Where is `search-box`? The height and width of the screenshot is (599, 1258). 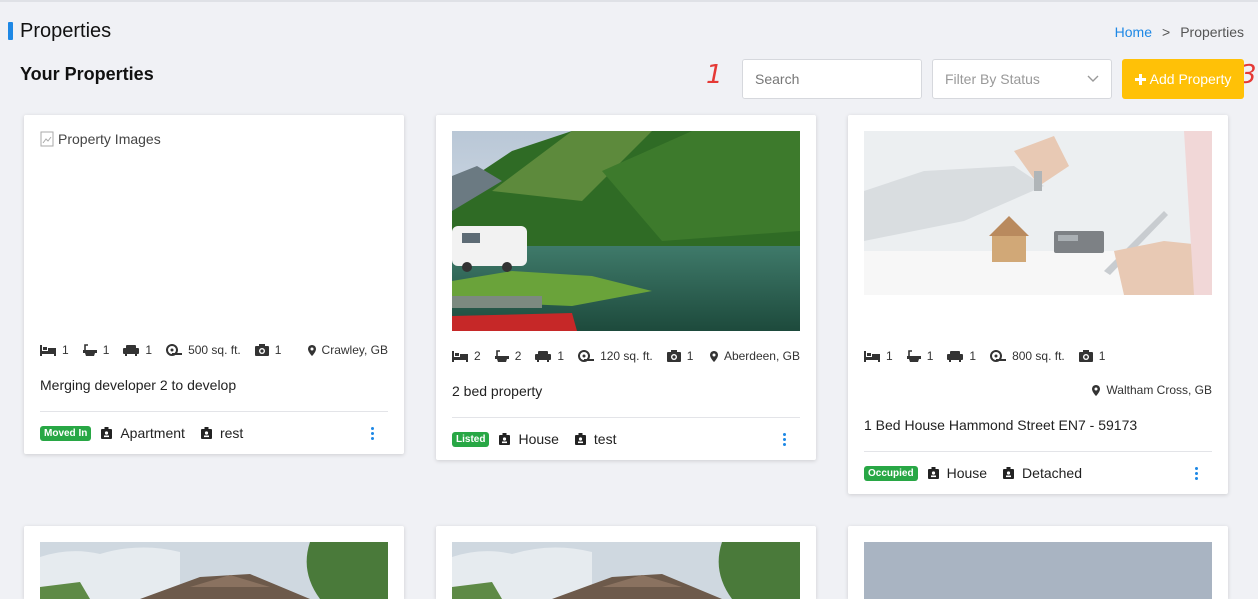
search-box is located at coordinates (832, 79).